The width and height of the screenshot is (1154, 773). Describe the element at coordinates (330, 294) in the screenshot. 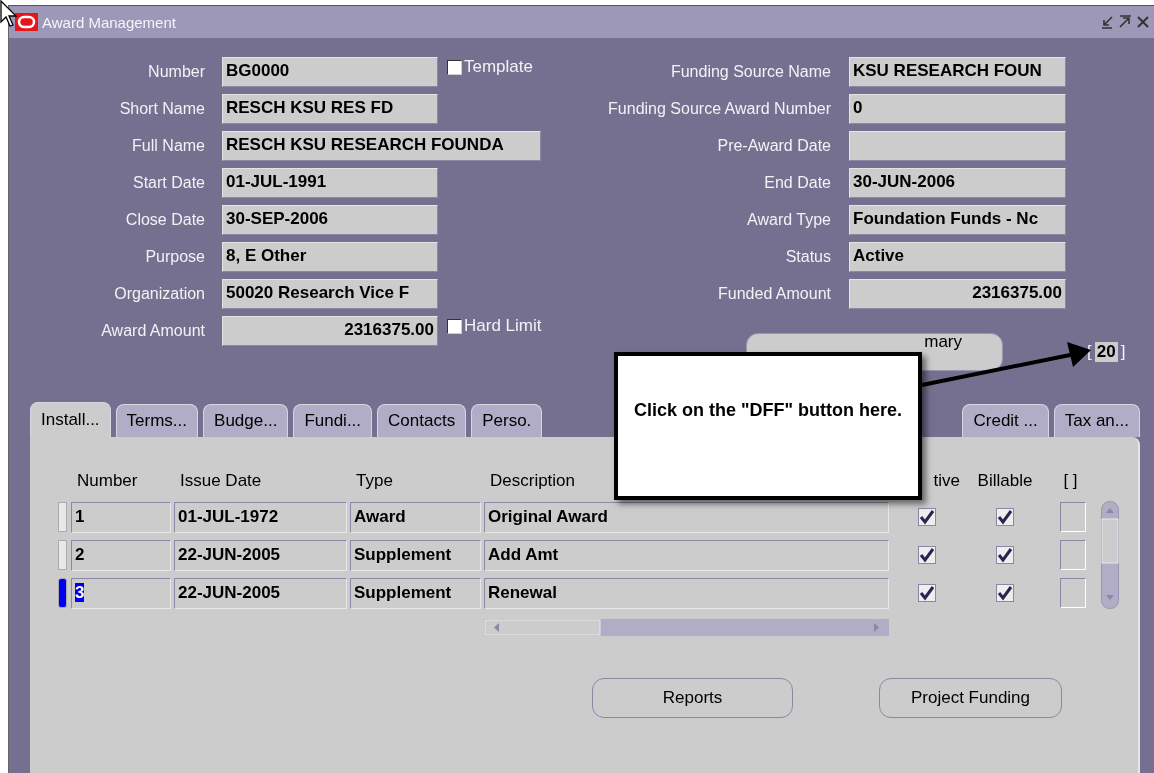

I see `input-field: 50020 Research Vice F` at that location.